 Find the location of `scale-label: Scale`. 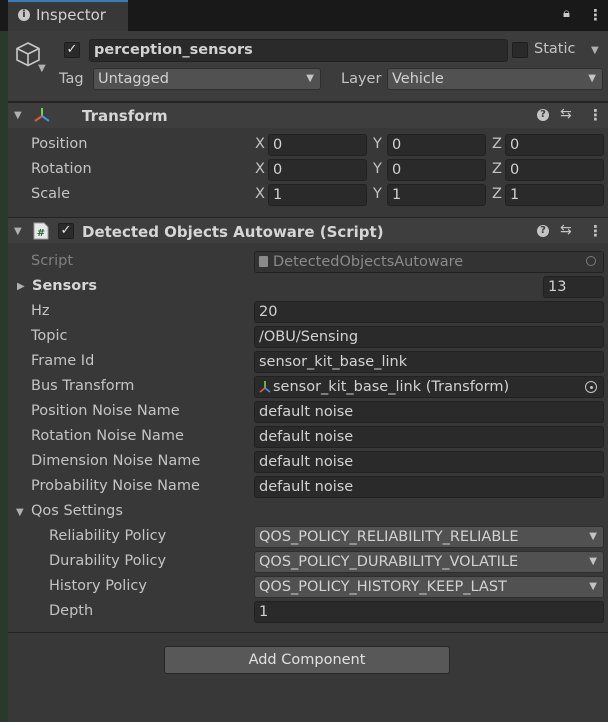

scale-label: Scale is located at coordinates (51, 194).